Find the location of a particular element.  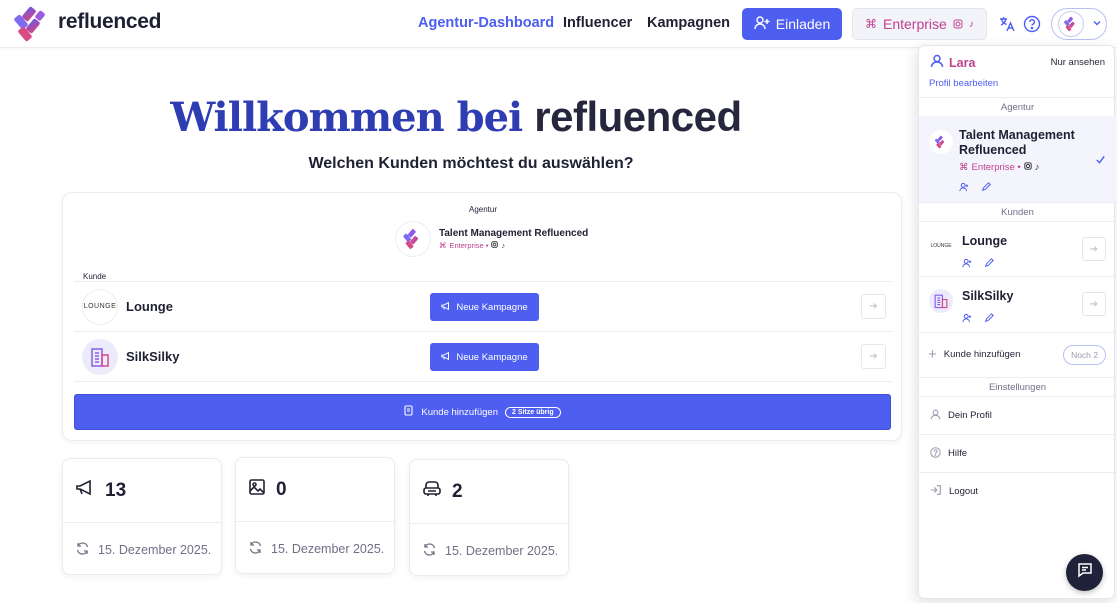

client-row-lounge: LOUNGE Lounge Neue Kampagne ➔ is located at coordinates (483, 306).